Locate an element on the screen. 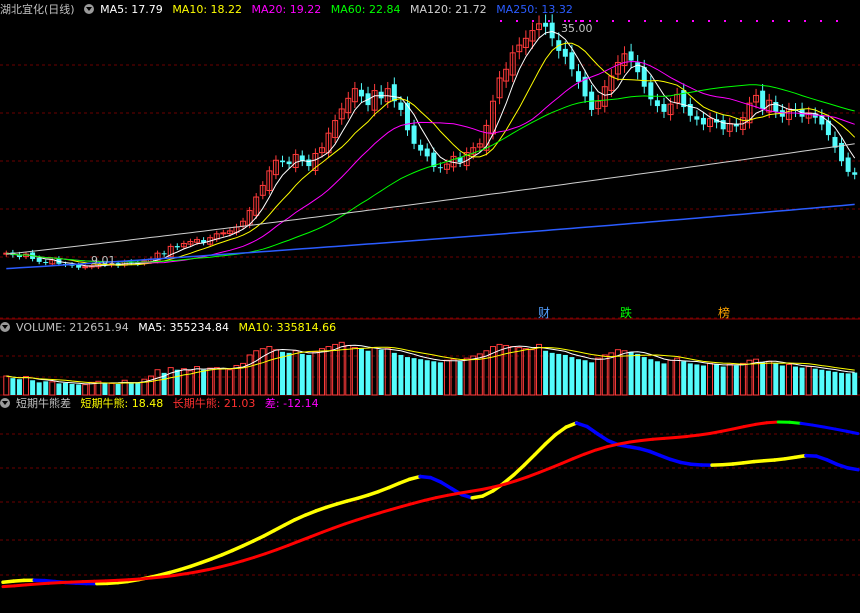 This screenshot has width=860, height=613. event-marker-cai: 财 is located at coordinates (544, 313).